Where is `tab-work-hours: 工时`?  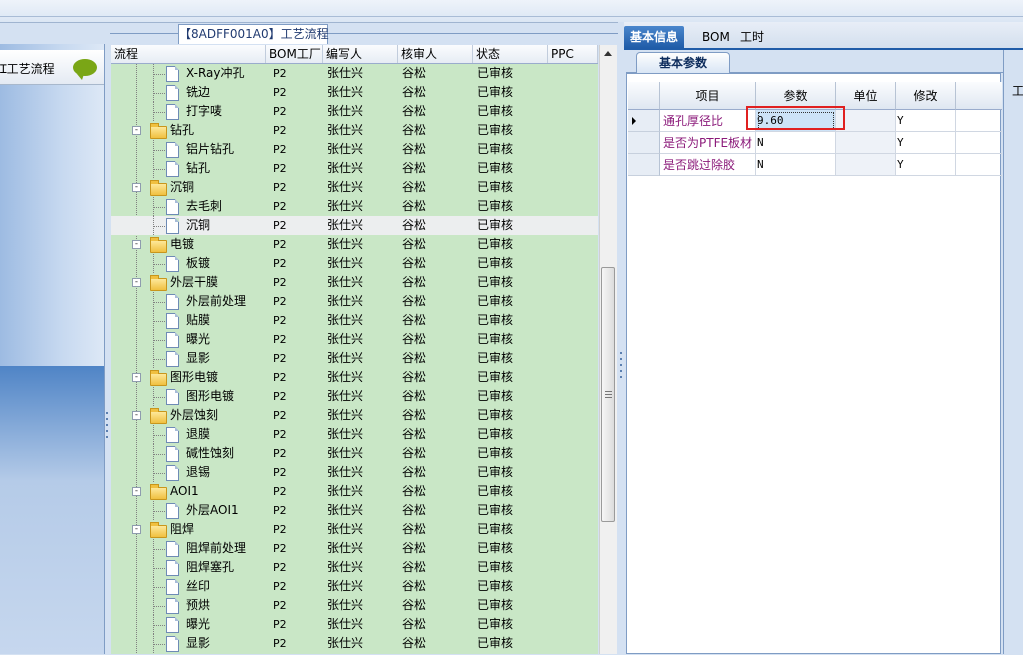
tab-work-hours: 工时 is located at coordinates (752, 37).